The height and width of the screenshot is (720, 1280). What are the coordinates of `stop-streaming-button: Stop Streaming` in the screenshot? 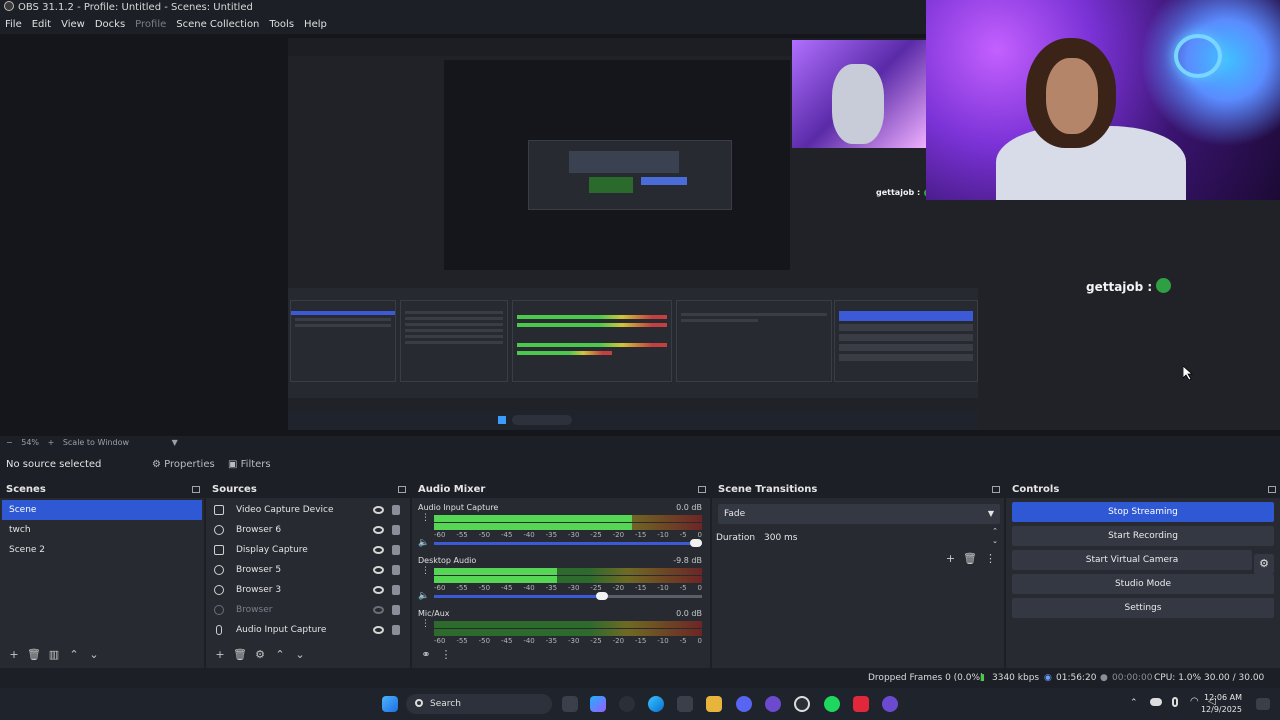 It's located at (1143, 512).